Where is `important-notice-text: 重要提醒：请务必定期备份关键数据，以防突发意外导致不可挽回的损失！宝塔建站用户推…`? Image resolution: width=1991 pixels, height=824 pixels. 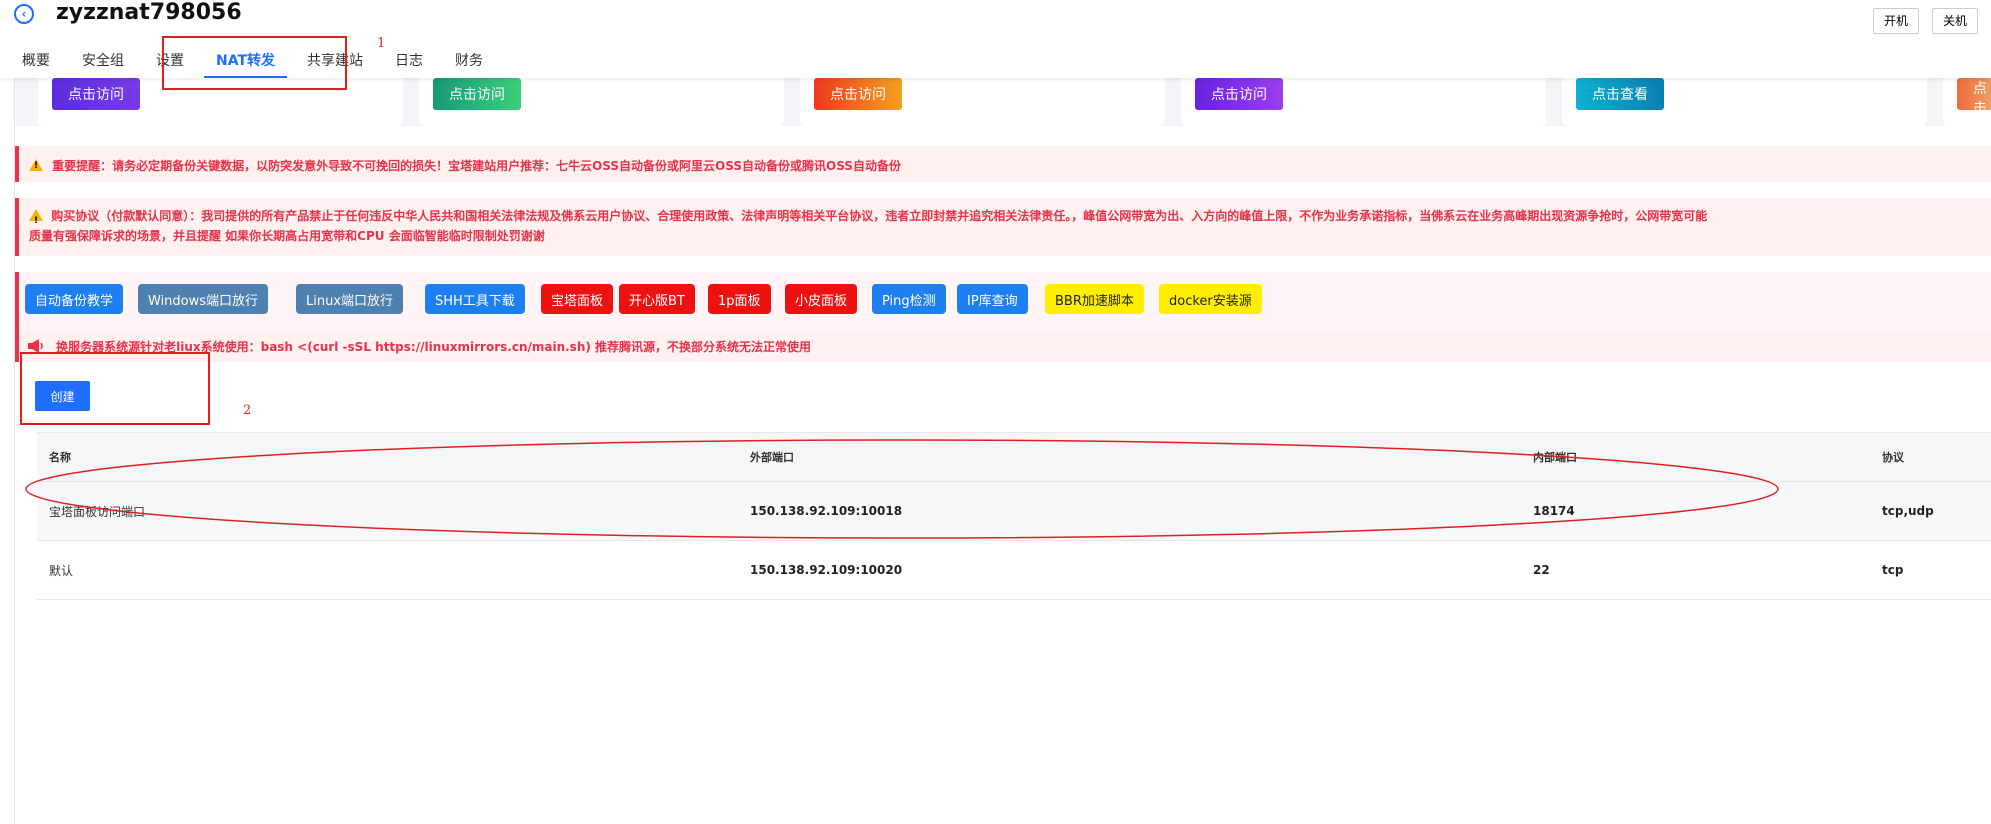 important-notice-text: 重要提醒：请务必定期备份关键数据，以防突发意外导致不可挽回的损失！宝塔建站用户推… is located at coordinates (476, 166).